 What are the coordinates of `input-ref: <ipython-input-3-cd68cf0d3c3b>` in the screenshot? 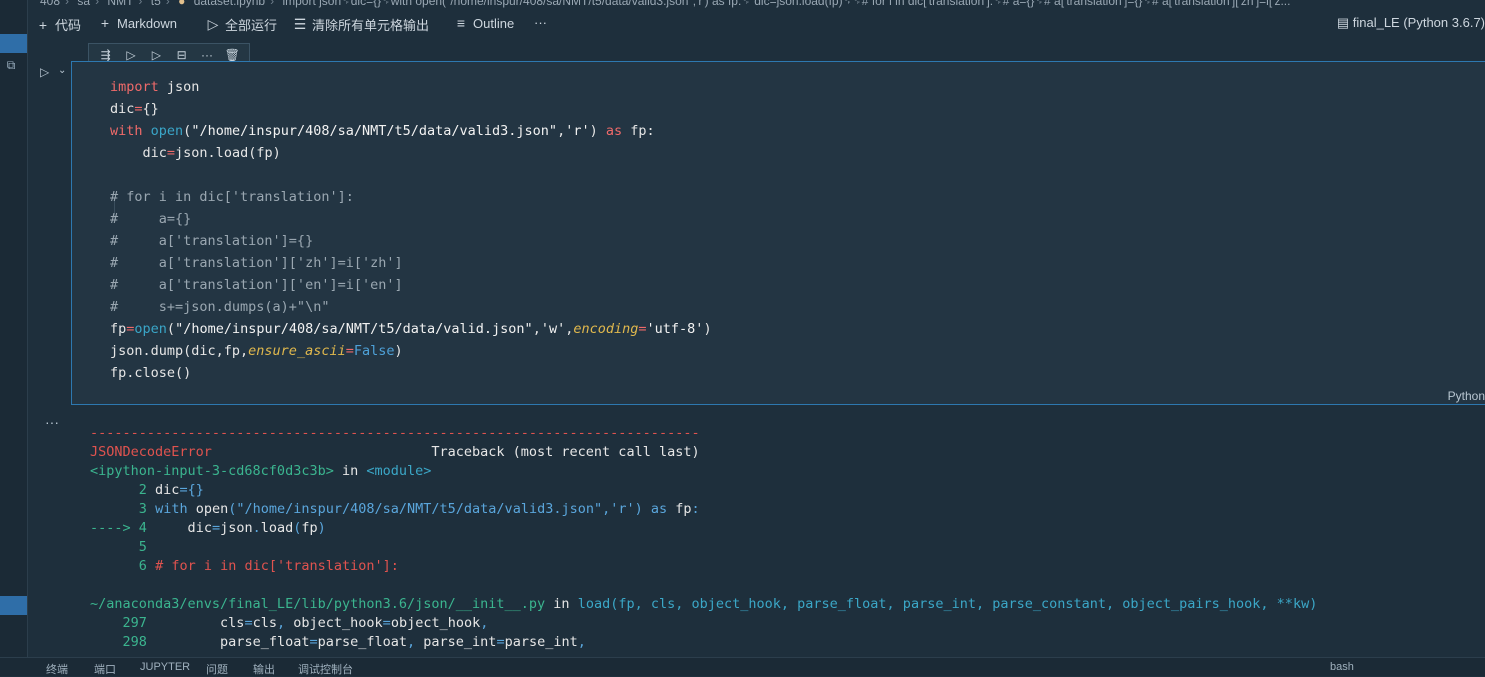 It's located at (212, 471).